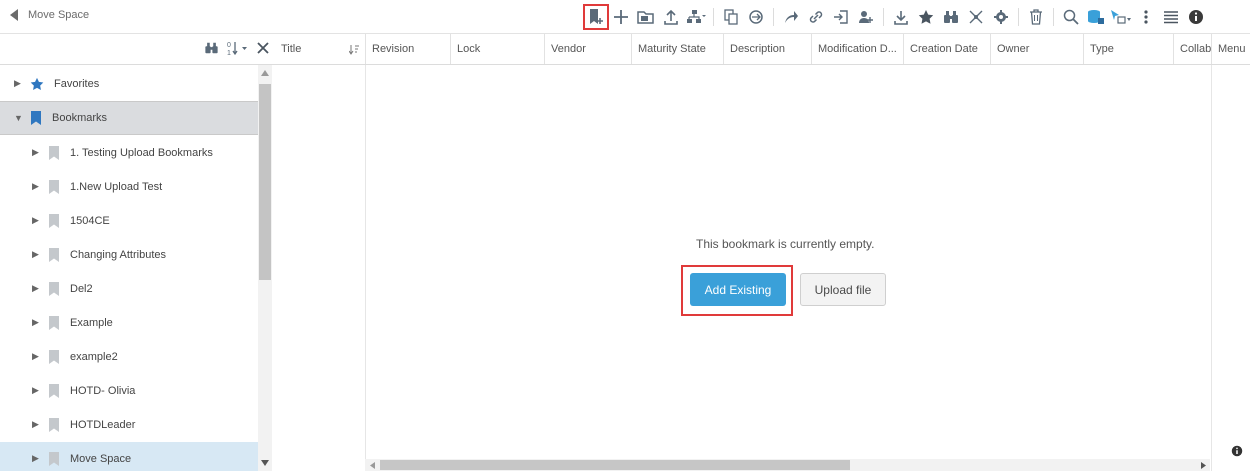 The height and width of the screenshot is (471, 1250). What do you see at coordinates (926, 17) in the screenshot?
I see `favorite-button` at bounding box center [926, 17].